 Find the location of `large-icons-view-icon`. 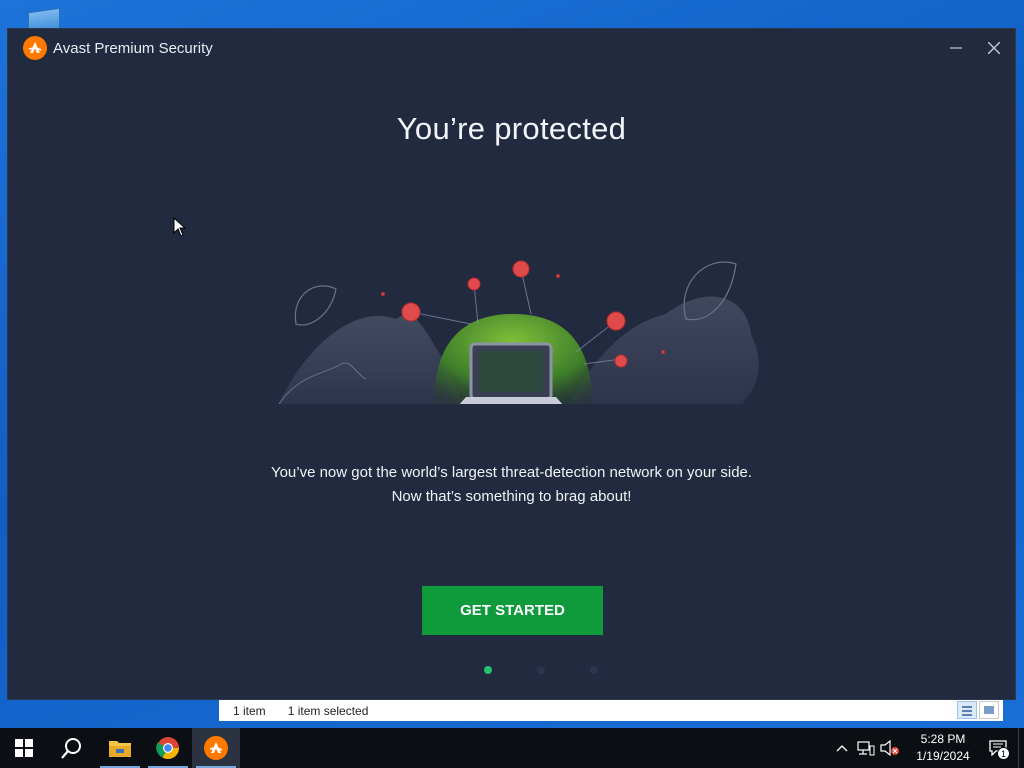

large-icons-view-icon is located at coordinates (989, 710).